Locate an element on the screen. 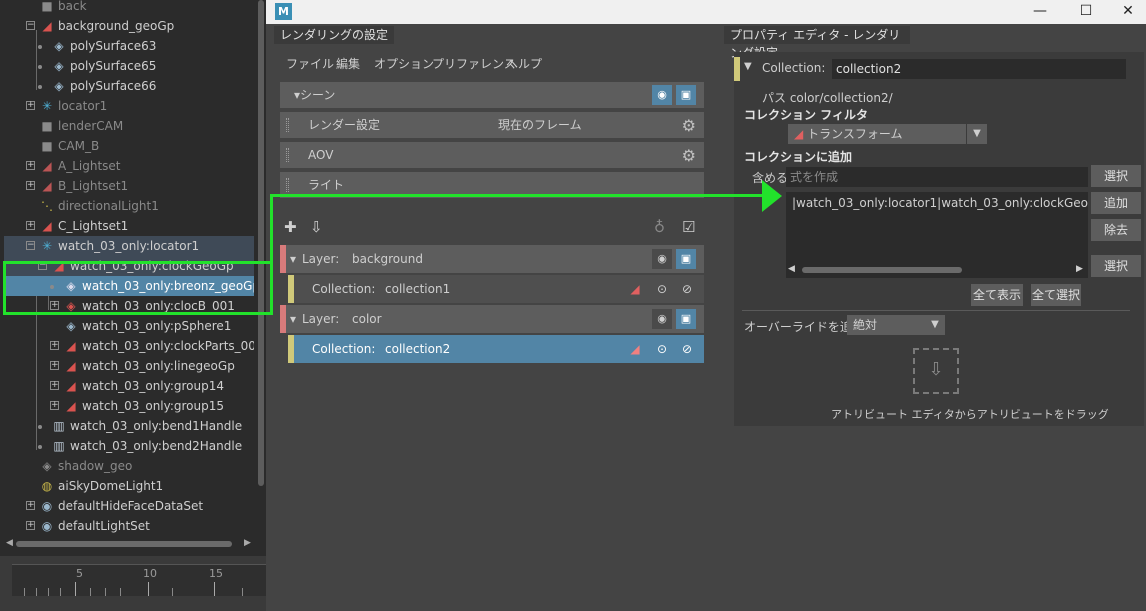  collapse-arrow-icon: ▼ is located at coordinates (748, 66).